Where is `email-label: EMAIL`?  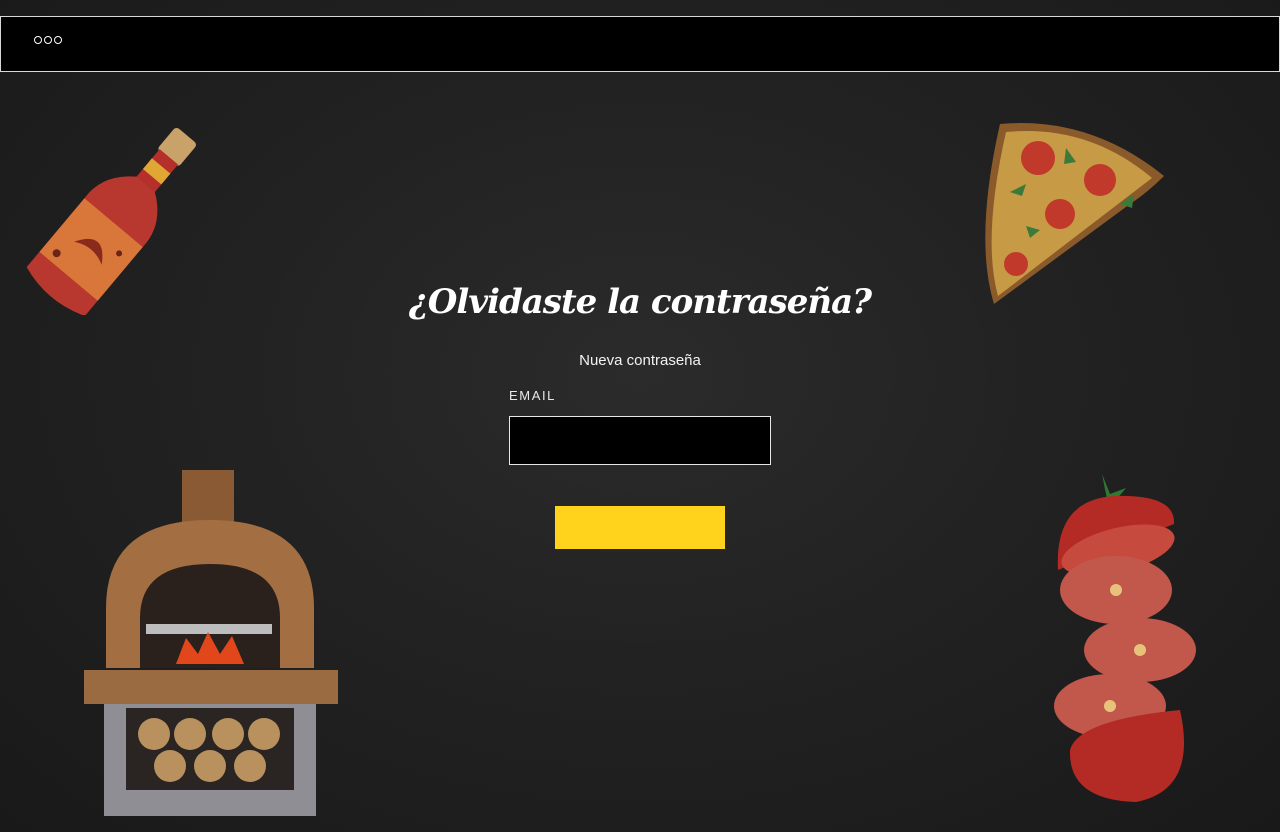
email-label: EMAIL is located at coordinates (533, 395).